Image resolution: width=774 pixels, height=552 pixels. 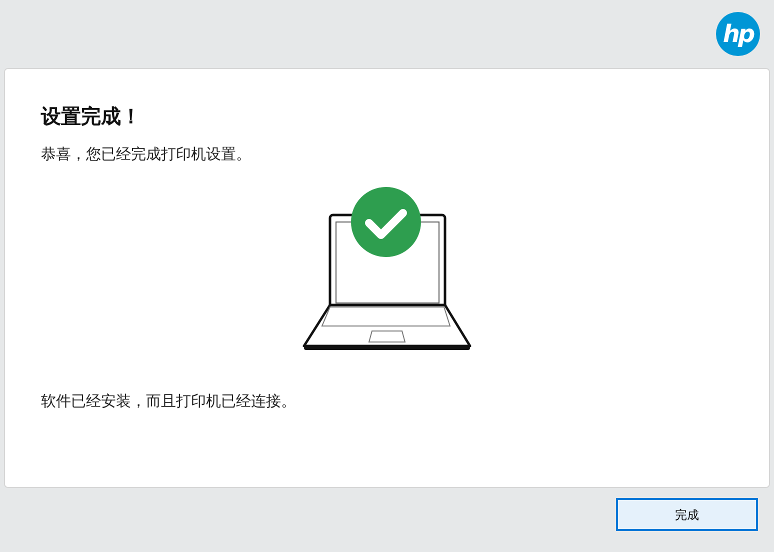 I want to click on status-text: 软件已经安装，而且打印机已经连接。, so click(x=169, y=401).